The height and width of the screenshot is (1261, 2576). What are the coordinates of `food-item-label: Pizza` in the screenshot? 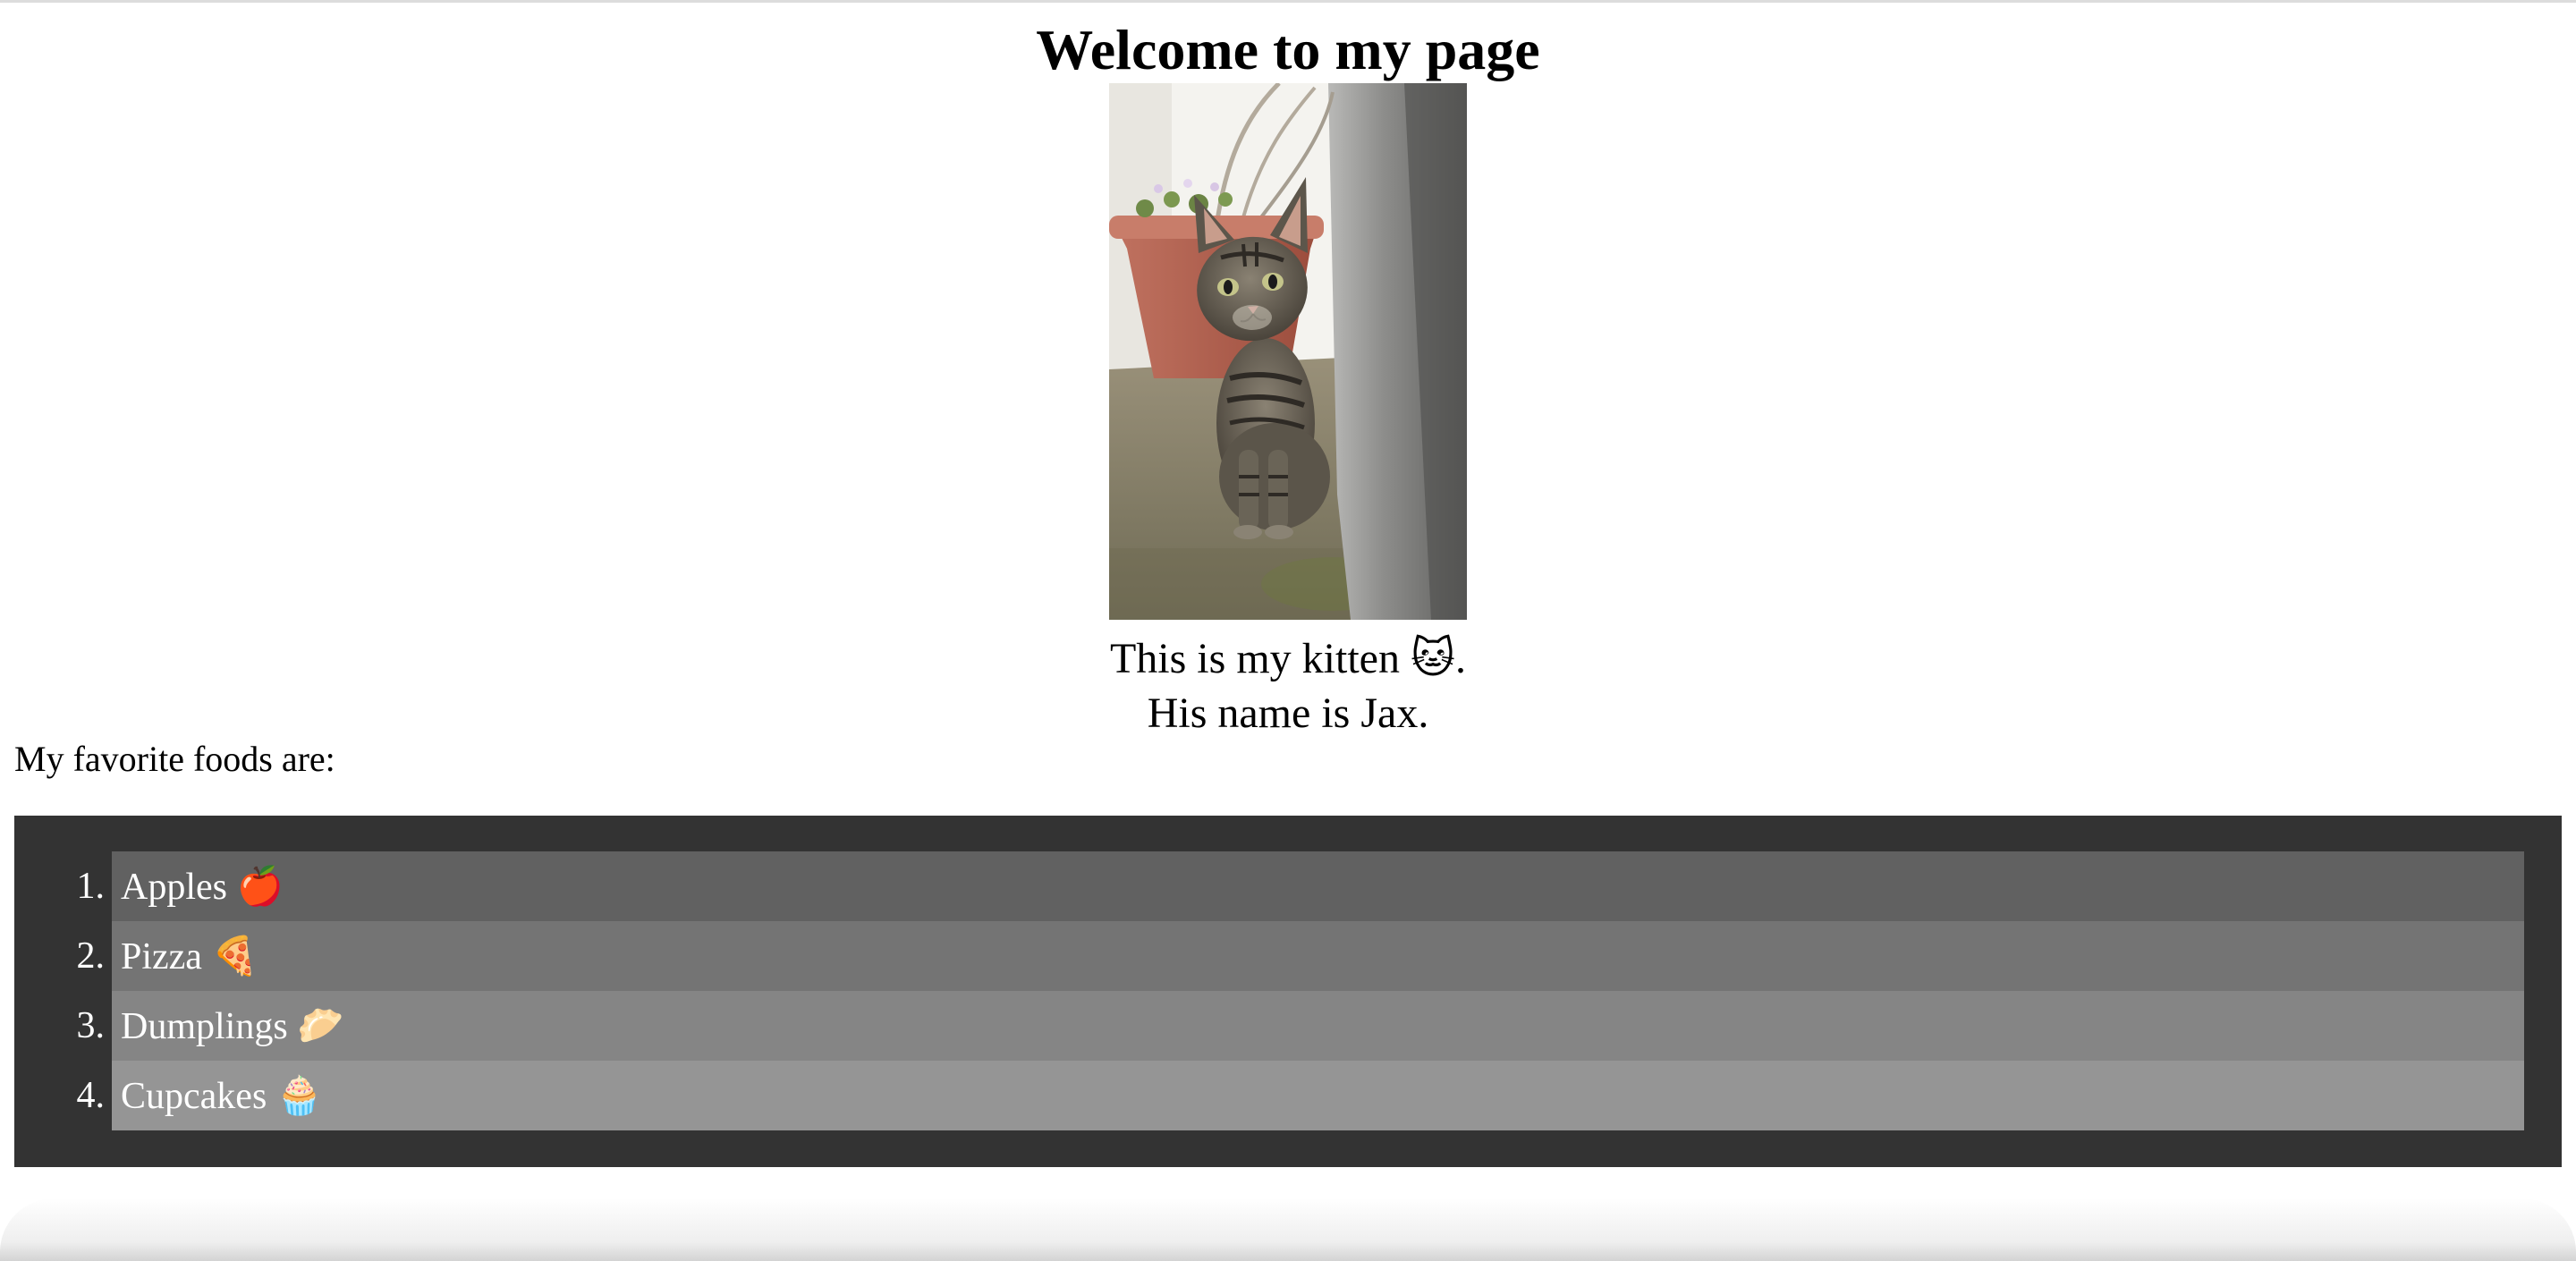 It's located at (161, 957).